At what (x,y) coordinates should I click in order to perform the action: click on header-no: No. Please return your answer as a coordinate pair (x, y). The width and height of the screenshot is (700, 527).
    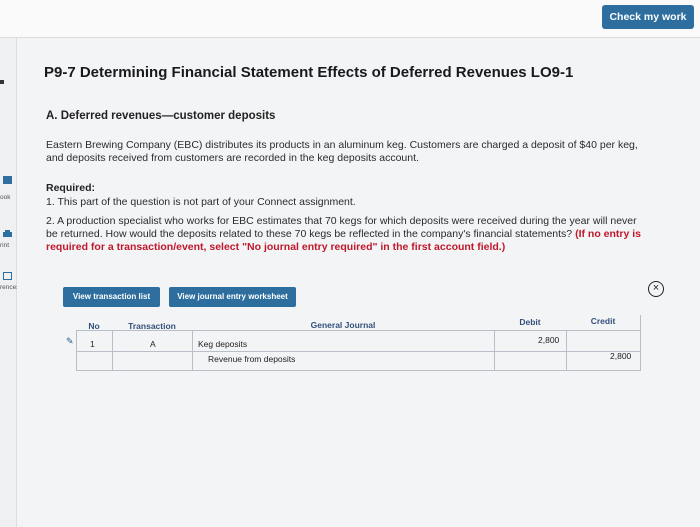
    Looking at the image, I should click on (94, 326).